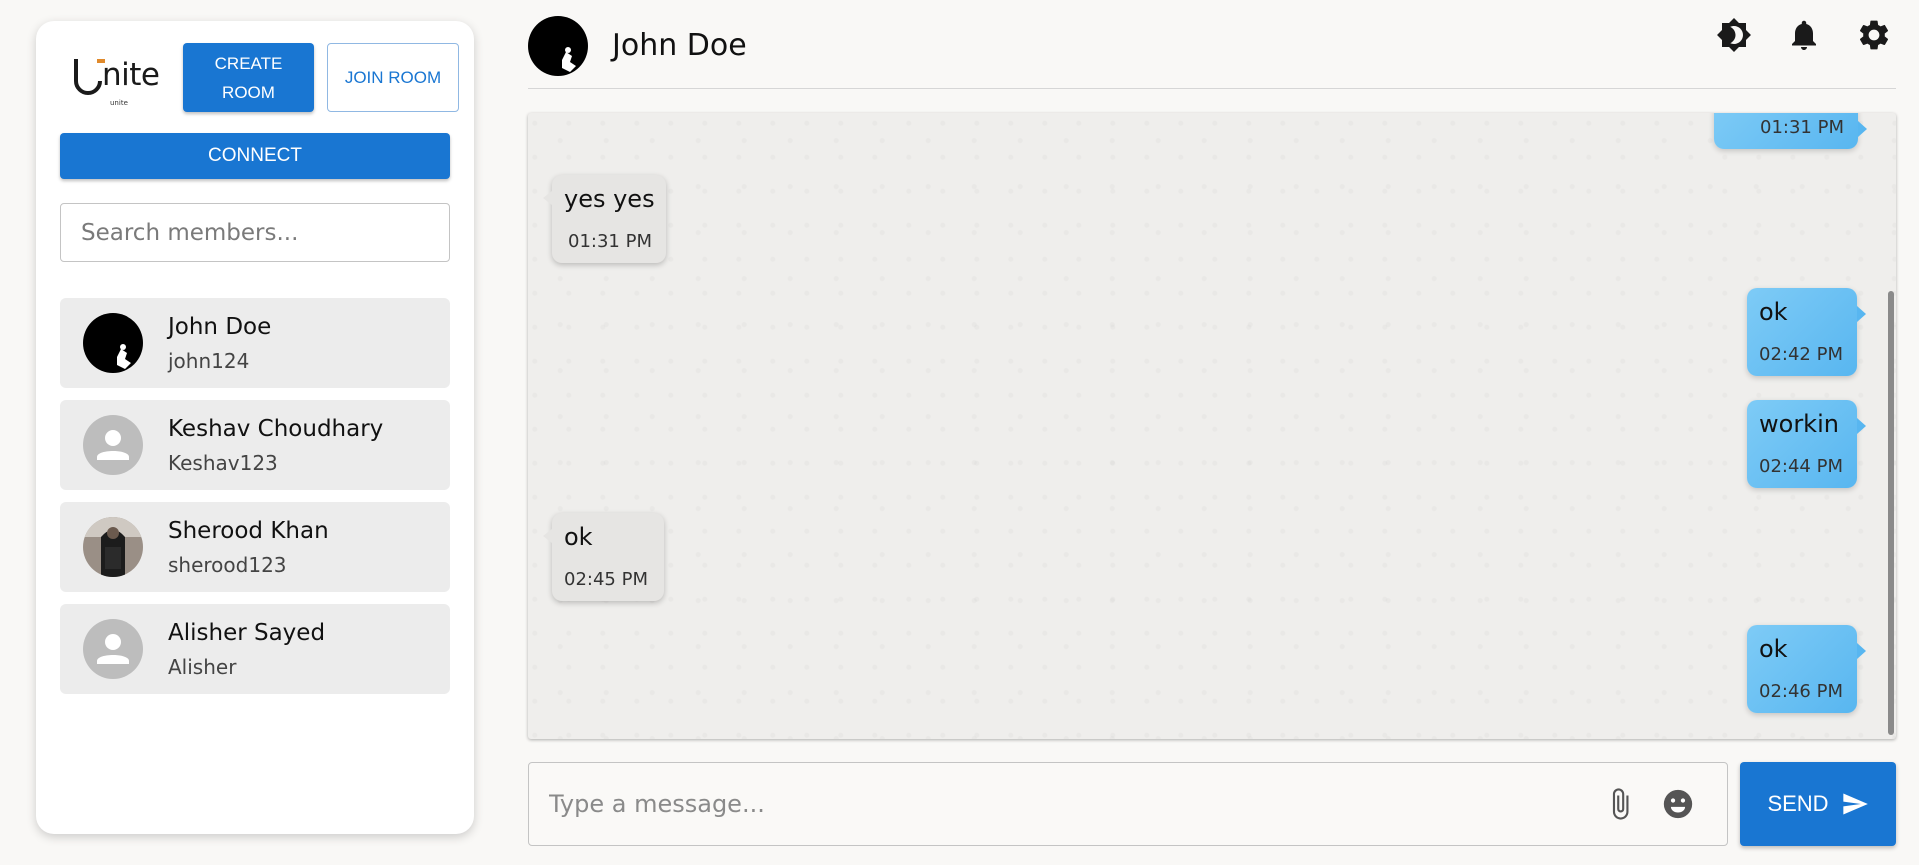 This screenshot has width=1919, height=865. Describe the element at coordinates (558, 46) in the screenshot. I see `contact-avatar` at that location.